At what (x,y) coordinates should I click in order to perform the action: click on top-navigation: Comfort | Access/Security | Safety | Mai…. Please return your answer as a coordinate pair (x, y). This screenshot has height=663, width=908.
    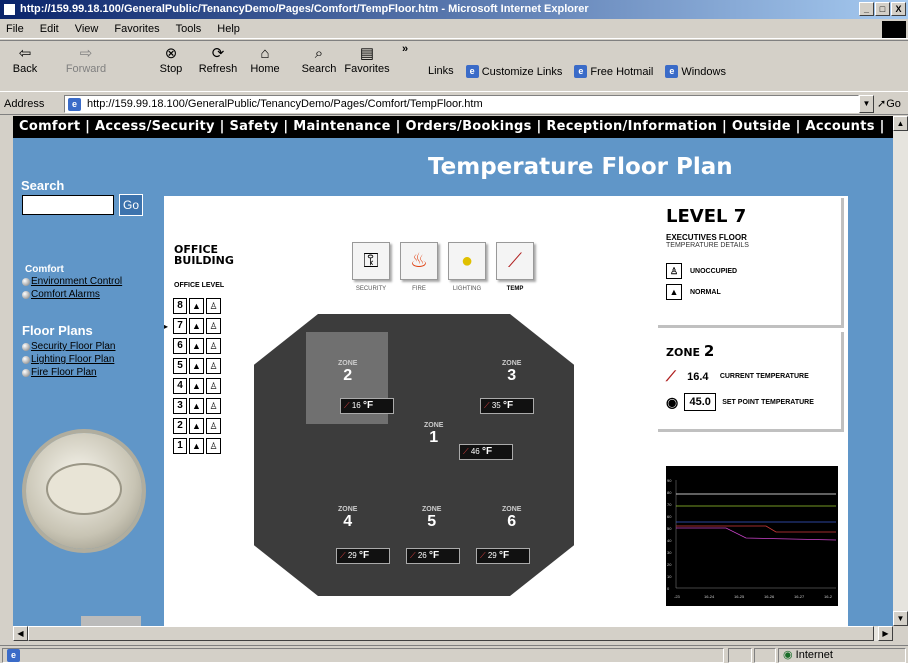
    Looking at the image, I should click on (453, 127).